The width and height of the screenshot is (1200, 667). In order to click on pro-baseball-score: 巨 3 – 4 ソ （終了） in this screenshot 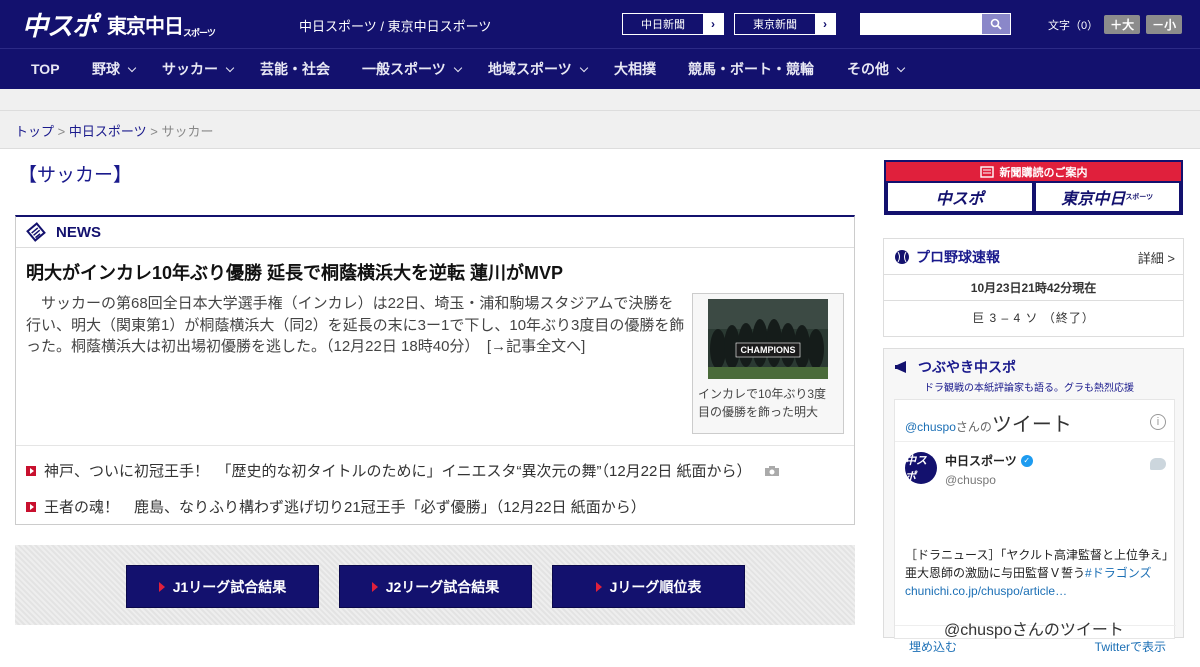, I will do `click(1033, 317)`.